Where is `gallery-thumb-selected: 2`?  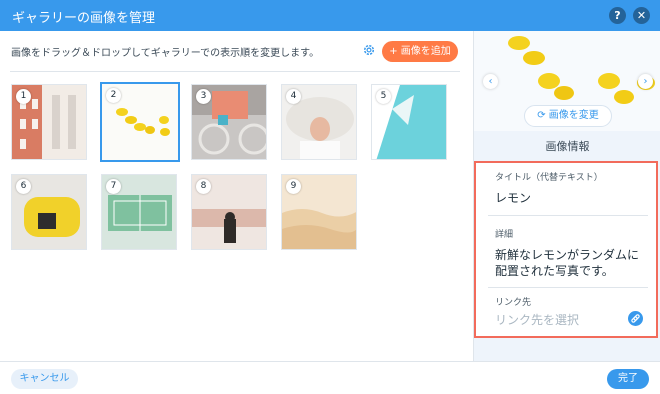
gallery-thumb-selected: 2 is located at coordinates (140, 122).